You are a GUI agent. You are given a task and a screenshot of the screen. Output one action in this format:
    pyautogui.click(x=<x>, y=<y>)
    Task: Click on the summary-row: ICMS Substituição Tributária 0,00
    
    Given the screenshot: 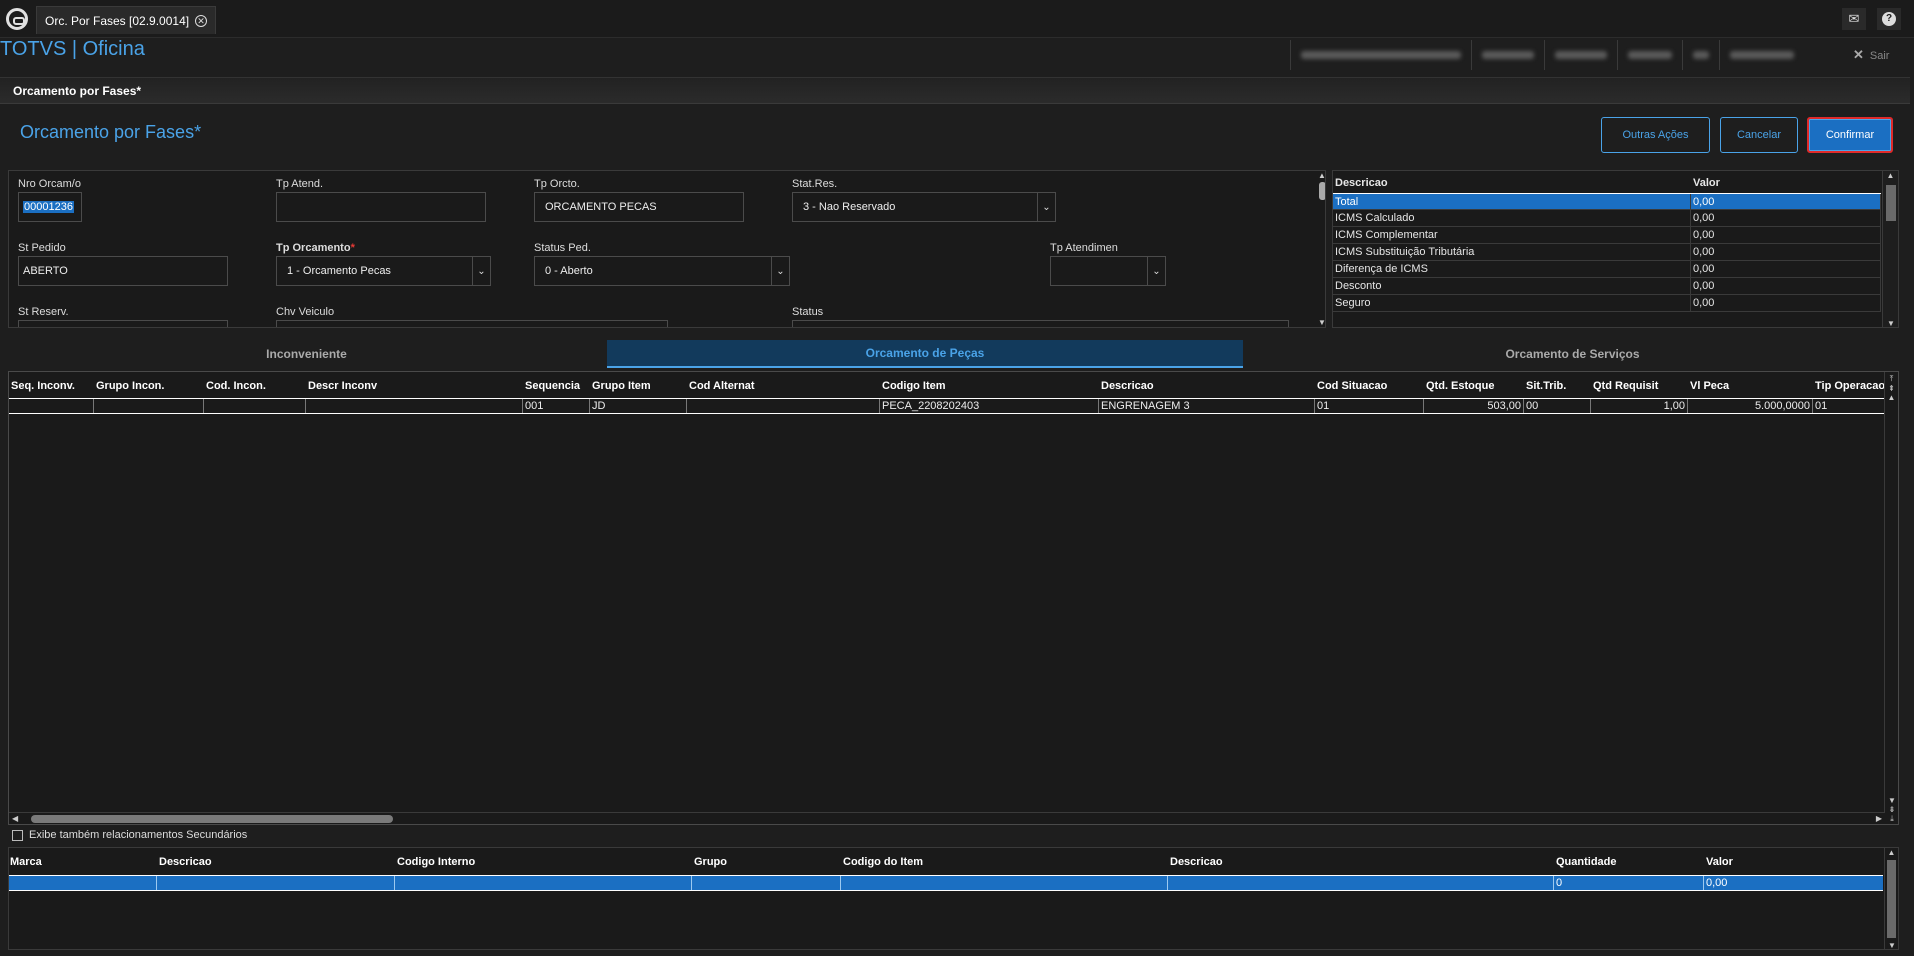 What is the action you would take?
    pyautogui.click(x=1607, y=252)
    